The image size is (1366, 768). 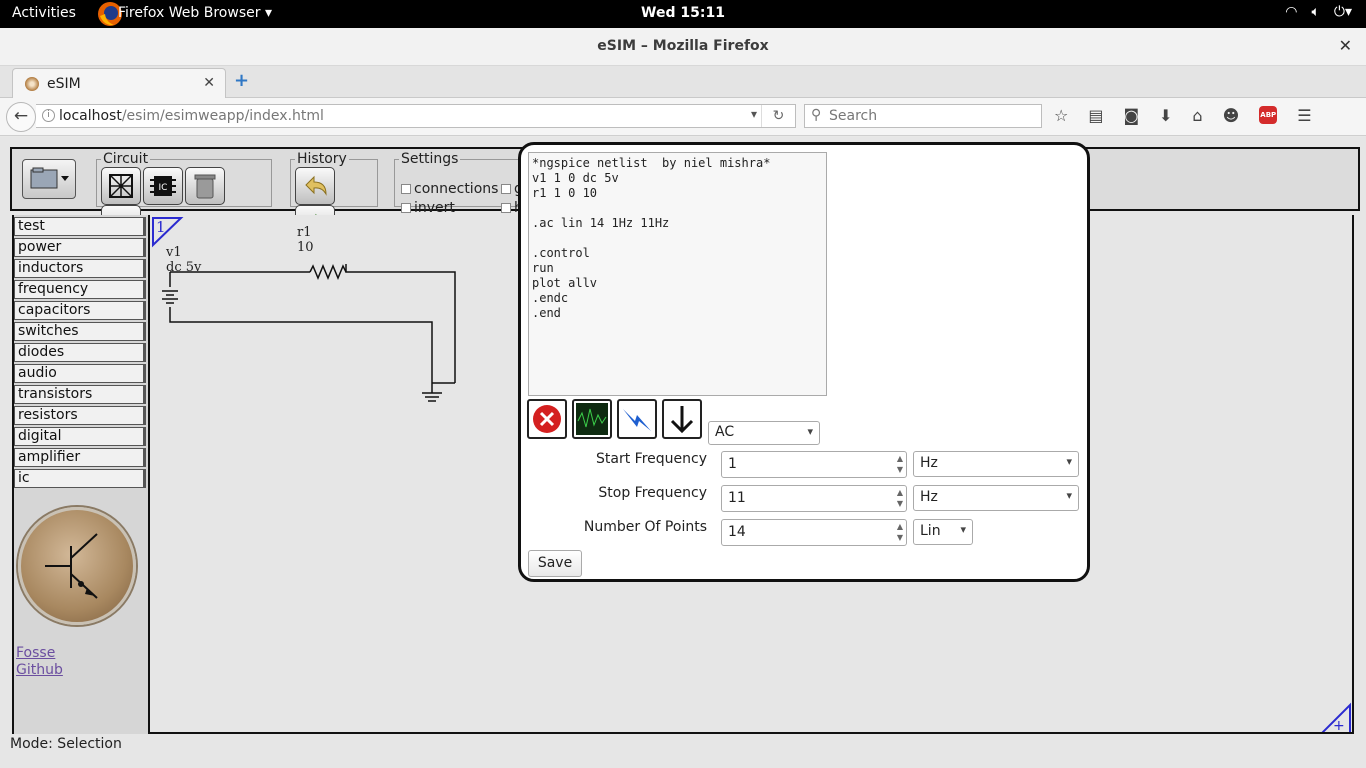 I want to click on simulate-button, so click(x=637, y=419).